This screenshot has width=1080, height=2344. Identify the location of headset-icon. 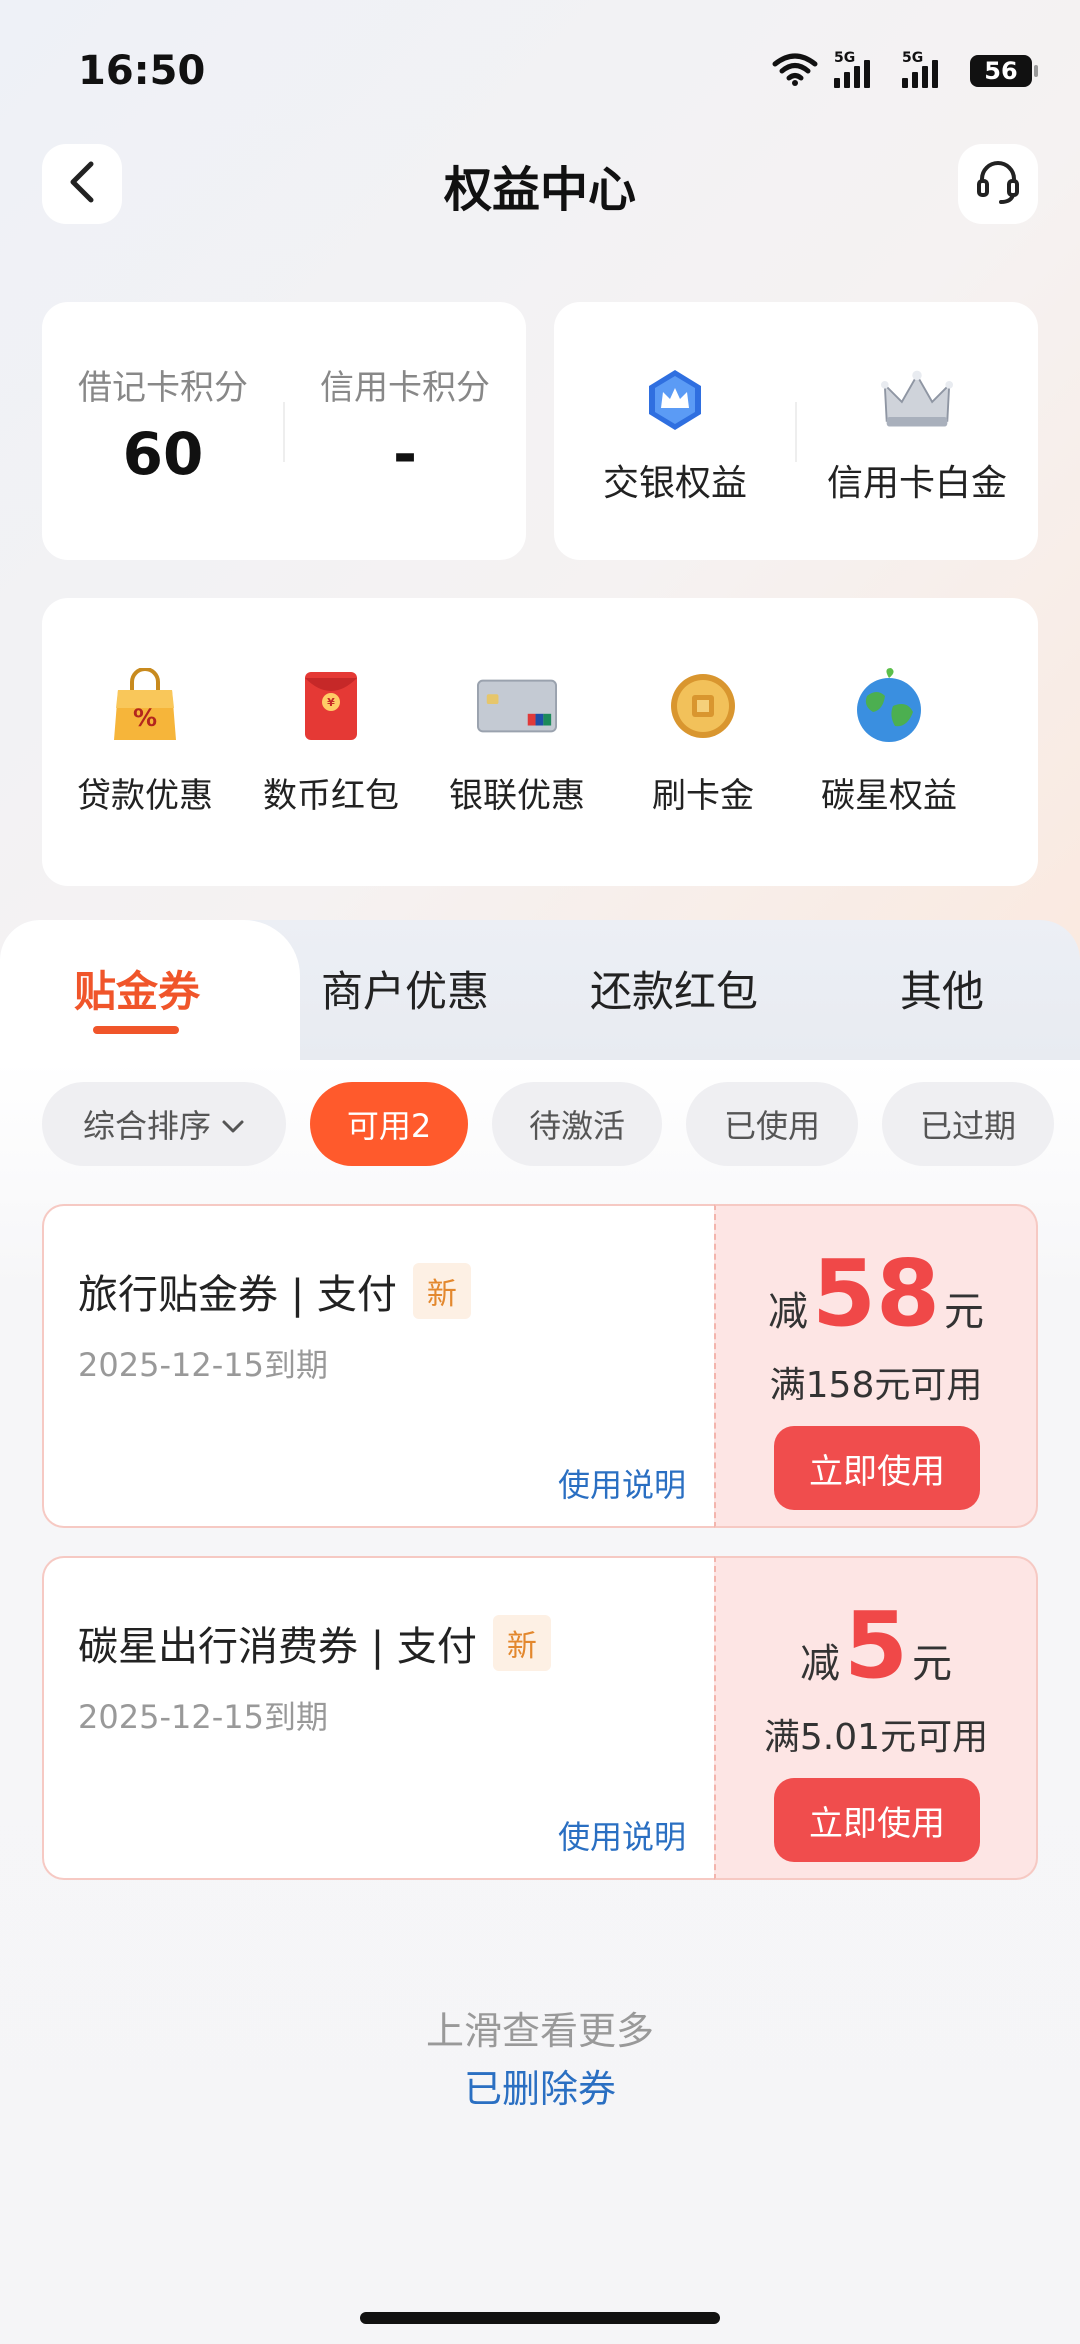
(998, 184).